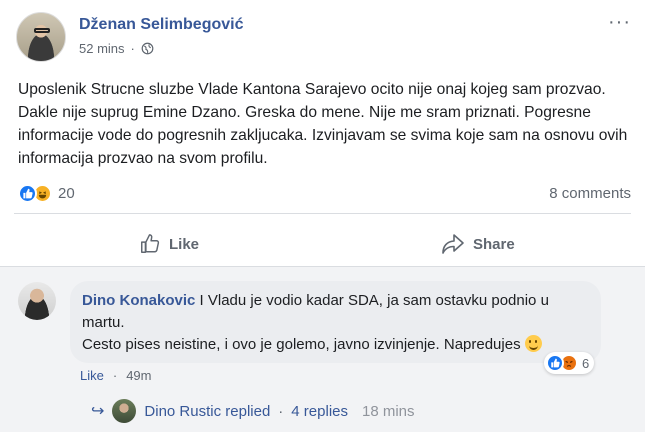 The height and width of the screenshot is (432, 645). Describe the element at coordinates (590, 193) in the screenshot. I see `comments-count: 8 comments` at that location.